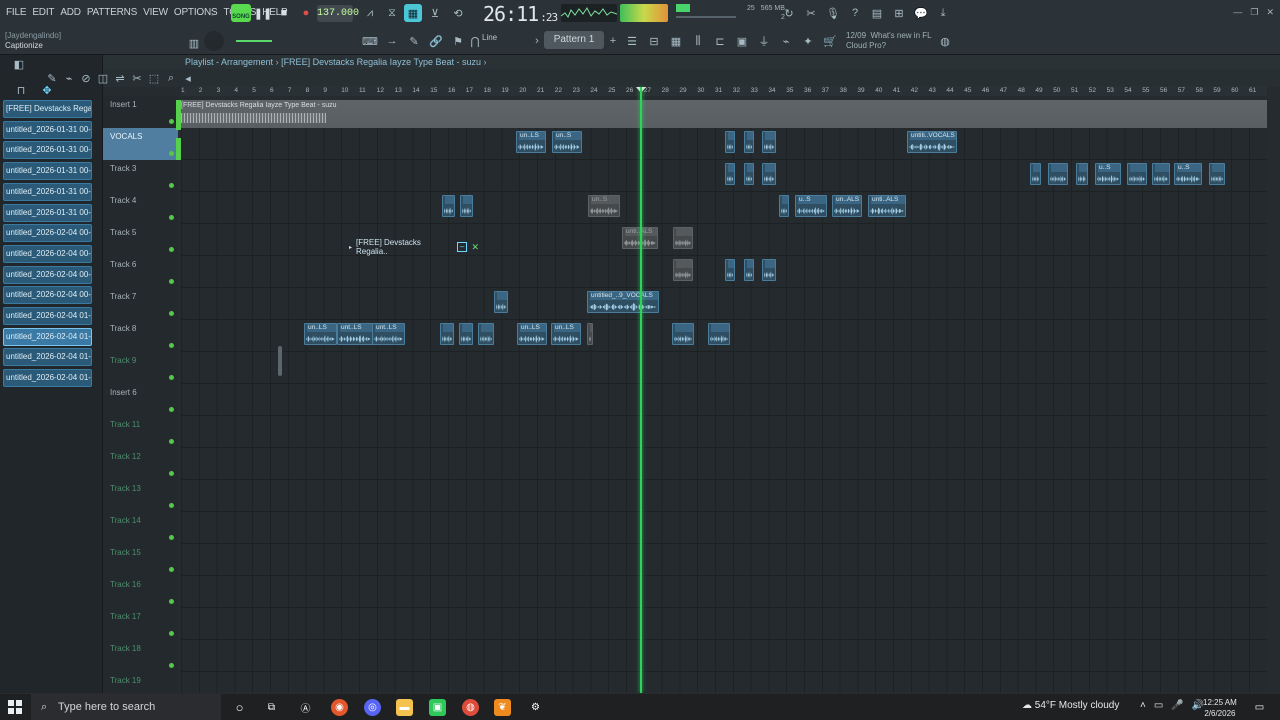  What do you see at coordinates (889, 41) in the screenshot?
I see `news-panel: 12/09 What's new in FL Cloud Pro?` at bounding box center [889, 41].